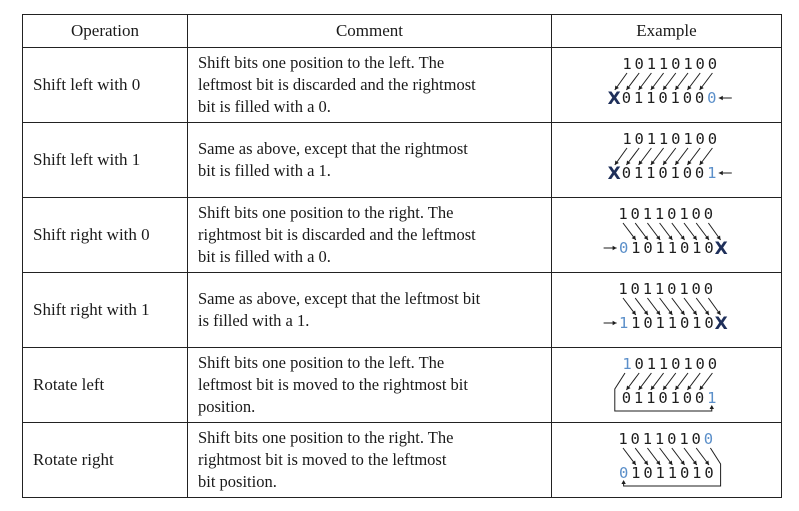 This screenshot has height=511, width=799. Describe the element at coordinates (402, 31) in the screenshot. I see `table-header-row: Operation Comment Example` at that location.